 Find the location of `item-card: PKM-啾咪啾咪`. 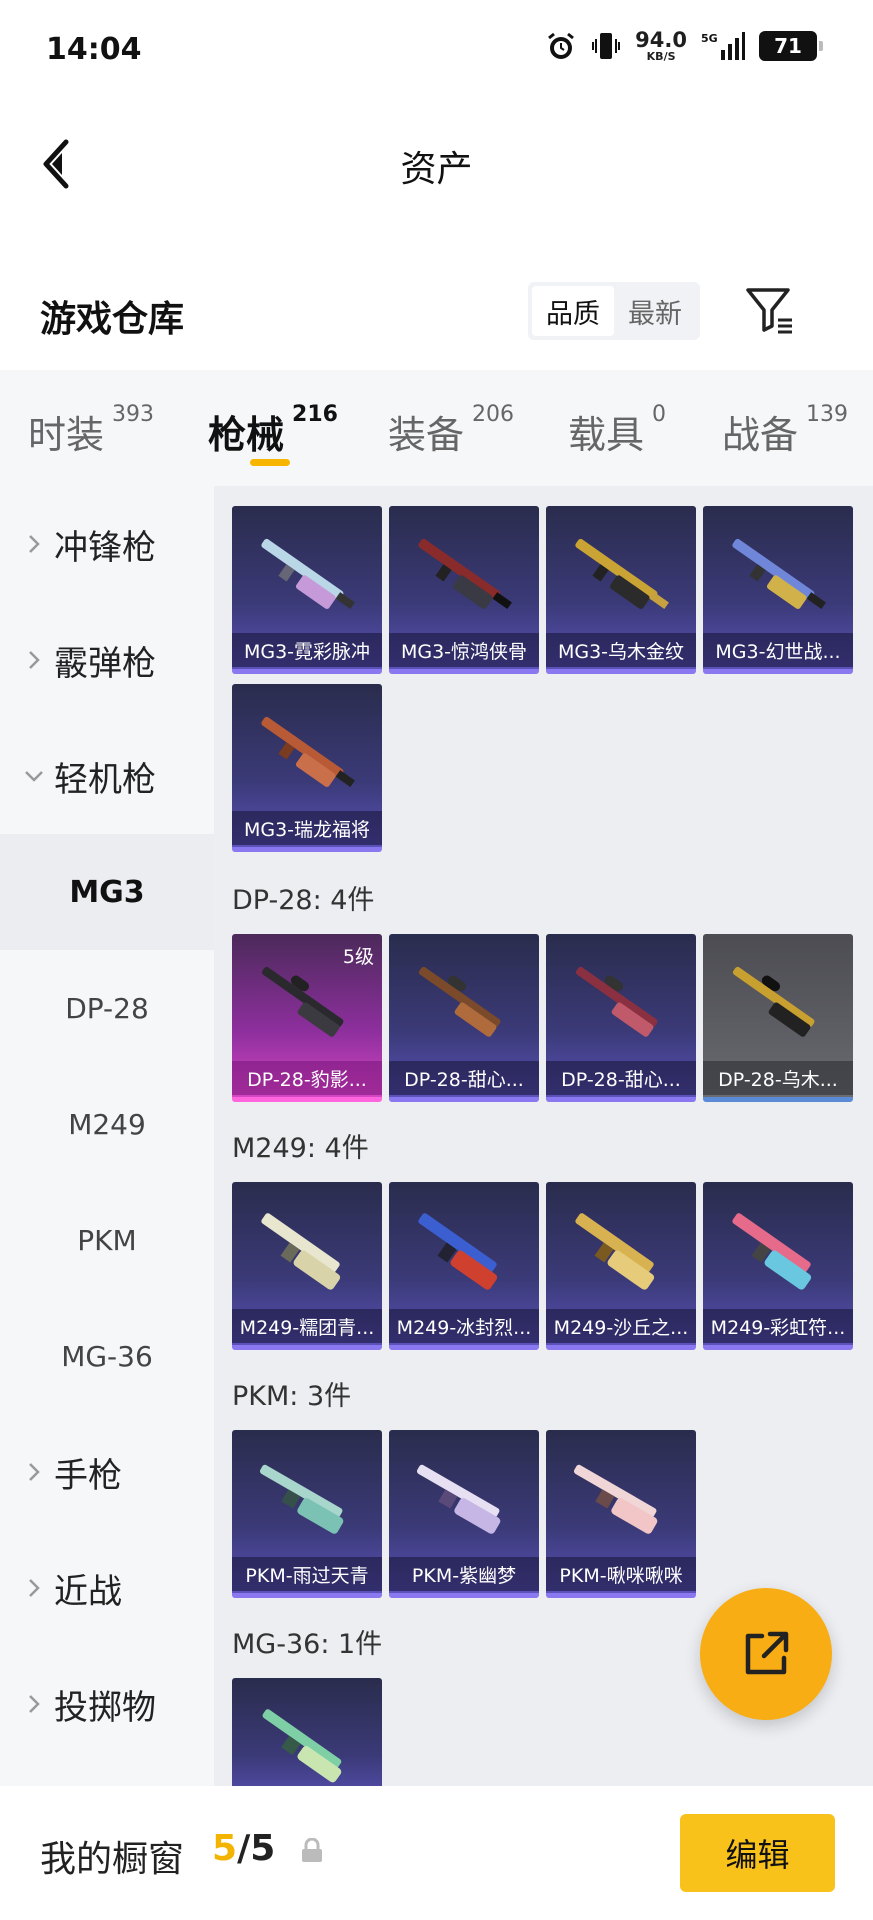

item-card: PKM-啾咪啾咪 is located at coordinates (621, 1514).